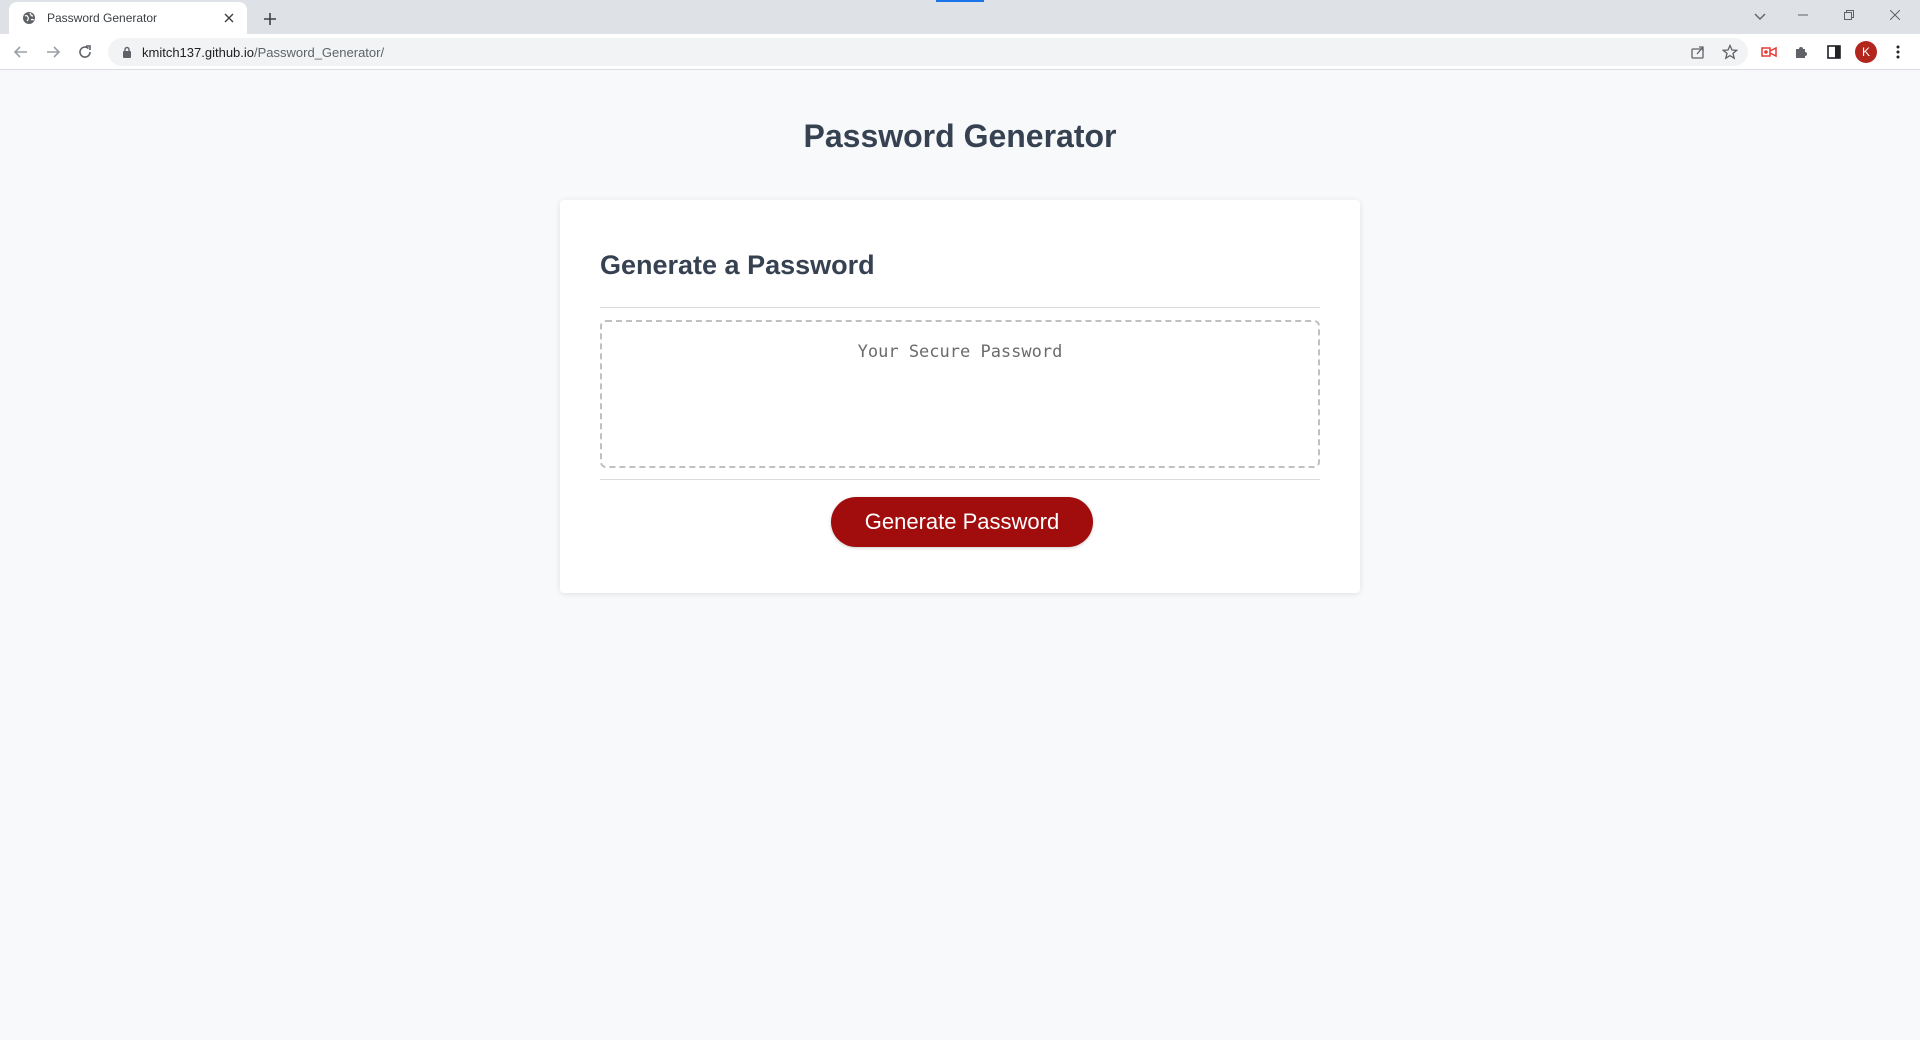  I want to click on forward-button, so click(53, 52).